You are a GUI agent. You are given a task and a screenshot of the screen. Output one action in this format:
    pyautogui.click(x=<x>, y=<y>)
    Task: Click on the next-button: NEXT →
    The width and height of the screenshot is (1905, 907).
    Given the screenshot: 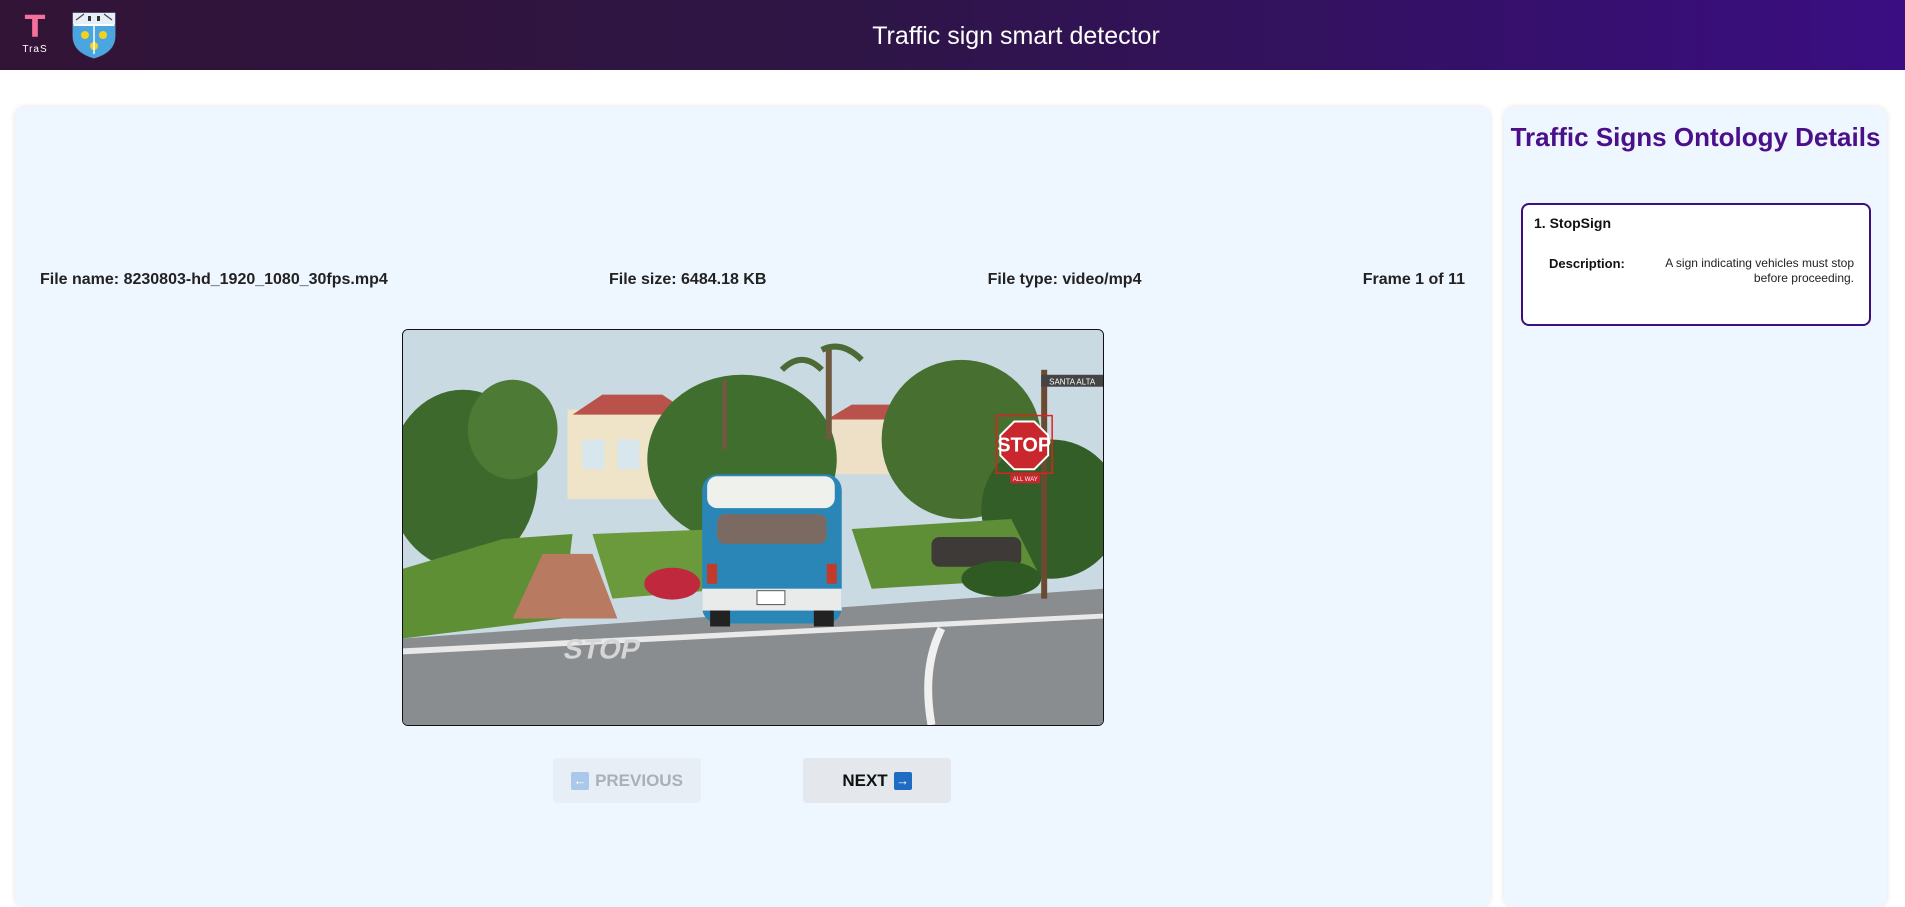 What is the action you would take?
    pyautogui.click(x=877, y=780)
    